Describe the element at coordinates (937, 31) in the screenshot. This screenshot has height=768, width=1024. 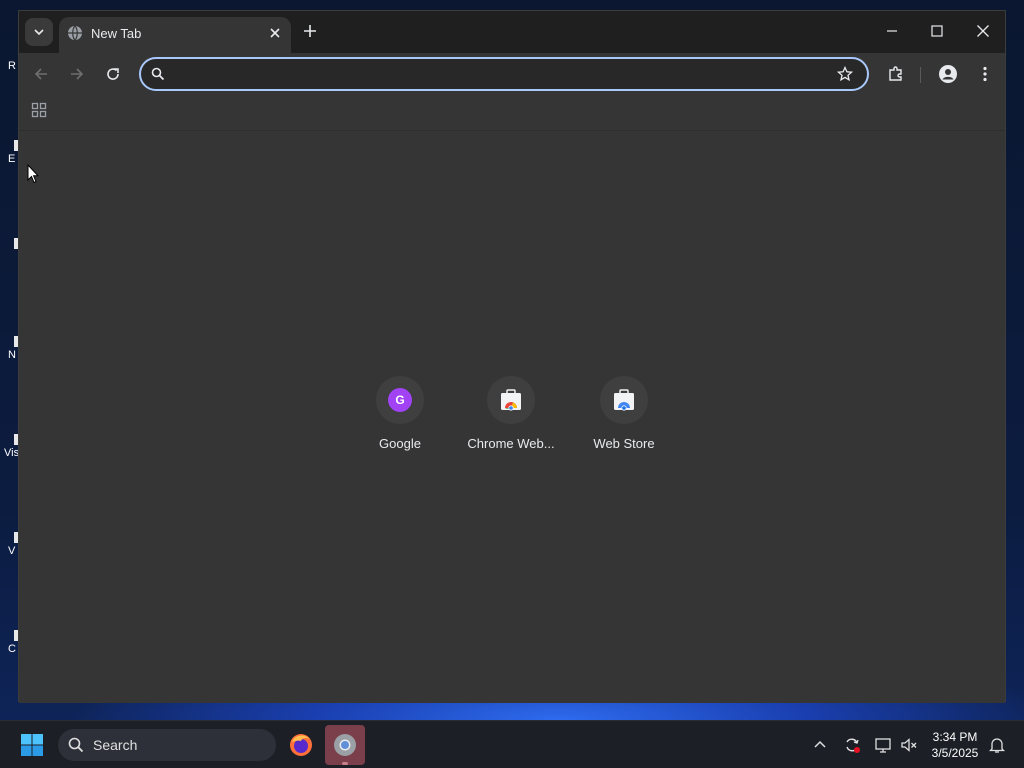
I see `maximize-icon` at that location.